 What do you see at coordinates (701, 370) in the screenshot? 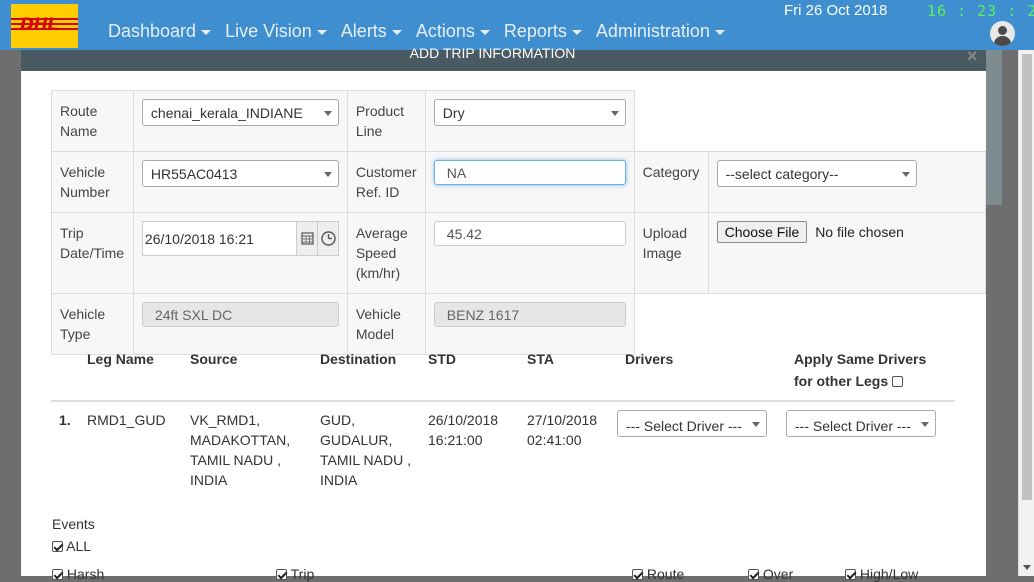
I see `drivers-header: Drivers` at bounding box center [701, 370].